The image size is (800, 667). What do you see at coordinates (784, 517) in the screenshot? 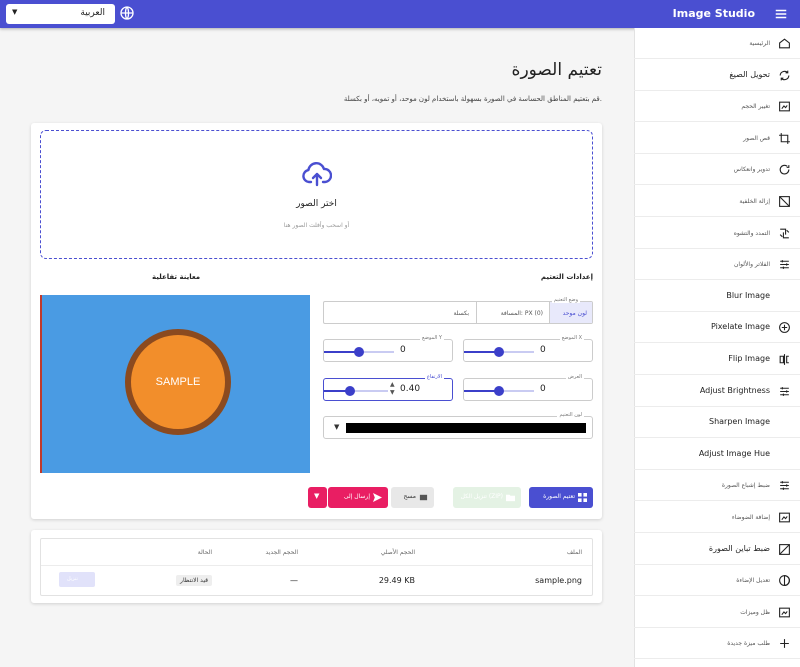
I see `noise-icon` at bounding box center [784, 517].